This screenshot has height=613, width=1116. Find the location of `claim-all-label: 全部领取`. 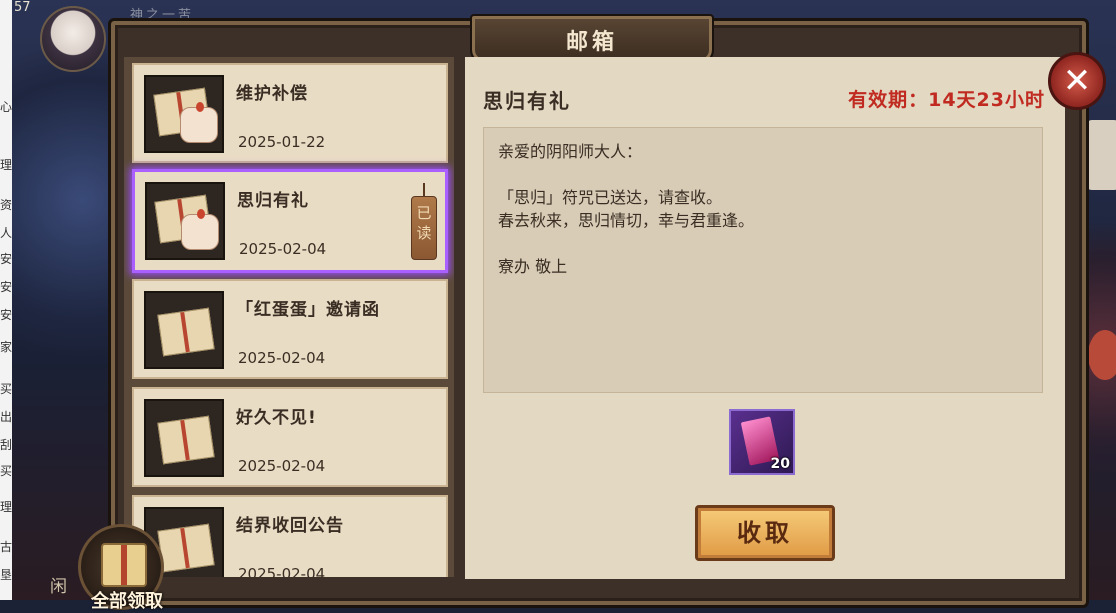

claim-all-label: 全部领取 is located at coordinates (127, 601).